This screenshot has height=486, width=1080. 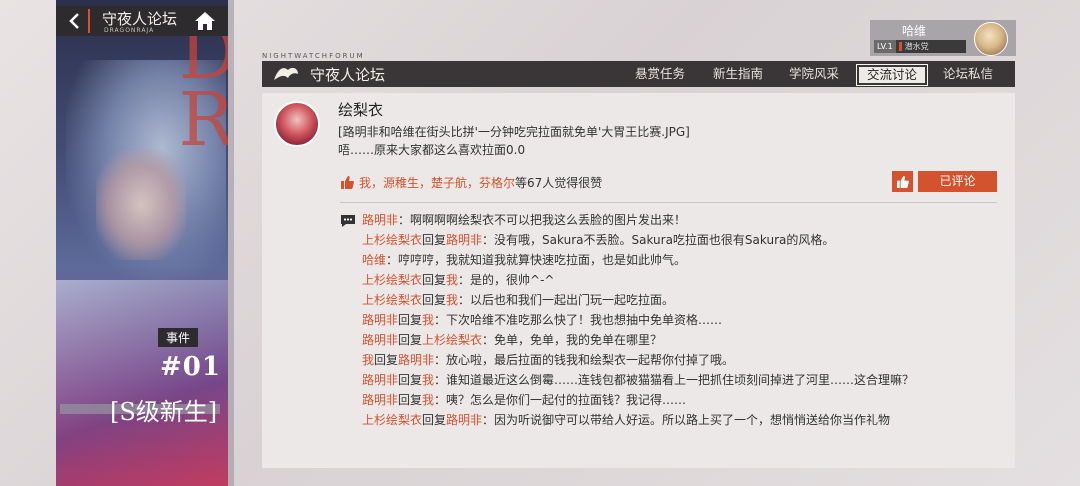 What do you see at coordinates (913, 31) in the screenshot?
I see `user-name: 哈维` at bounding box center [913, 31].